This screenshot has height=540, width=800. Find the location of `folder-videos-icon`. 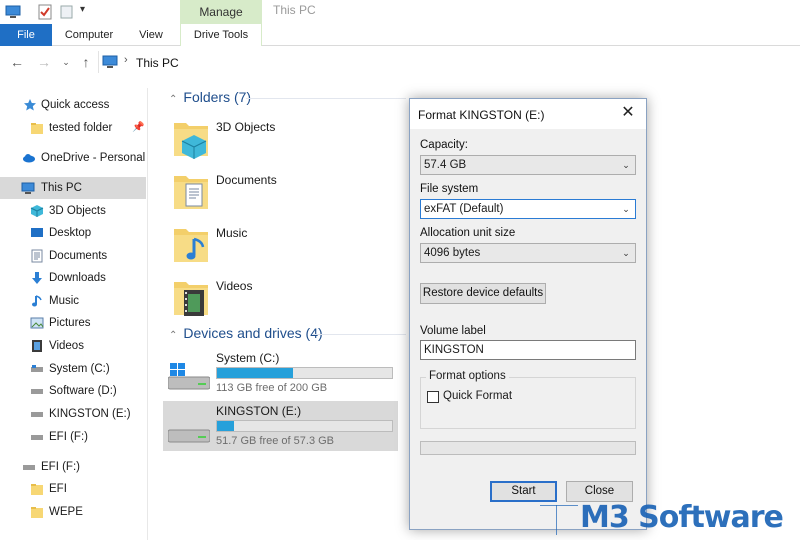

folder-videos-icon is located at coordinates (191, 299).